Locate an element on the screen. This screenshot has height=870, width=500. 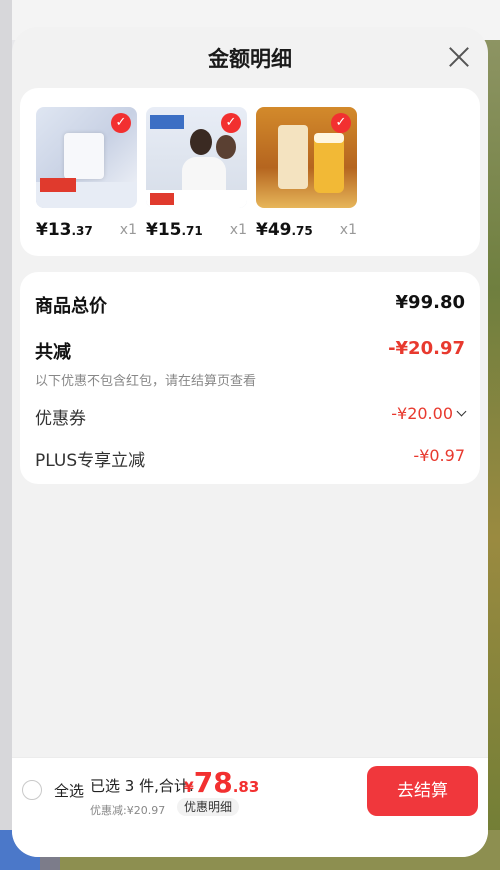
reduction-note: 以下优惠不包含红包，请在结算页查看 is located at coordinates (146, 381).